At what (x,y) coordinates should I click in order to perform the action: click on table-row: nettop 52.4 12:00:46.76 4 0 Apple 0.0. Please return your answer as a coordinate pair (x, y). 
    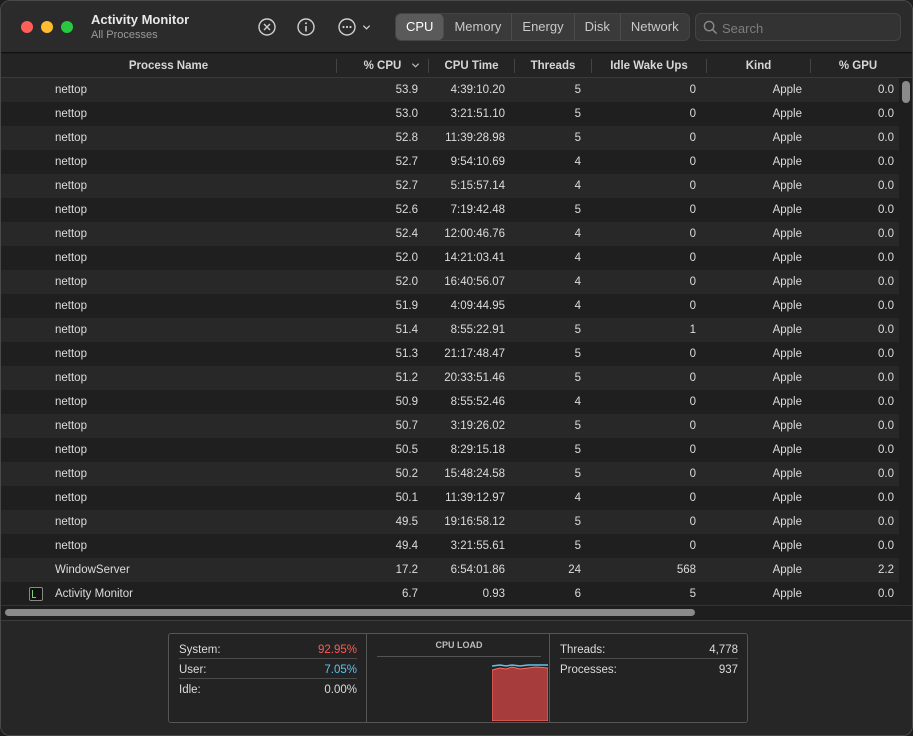
    Looking at the image, I should click on (450, 234).